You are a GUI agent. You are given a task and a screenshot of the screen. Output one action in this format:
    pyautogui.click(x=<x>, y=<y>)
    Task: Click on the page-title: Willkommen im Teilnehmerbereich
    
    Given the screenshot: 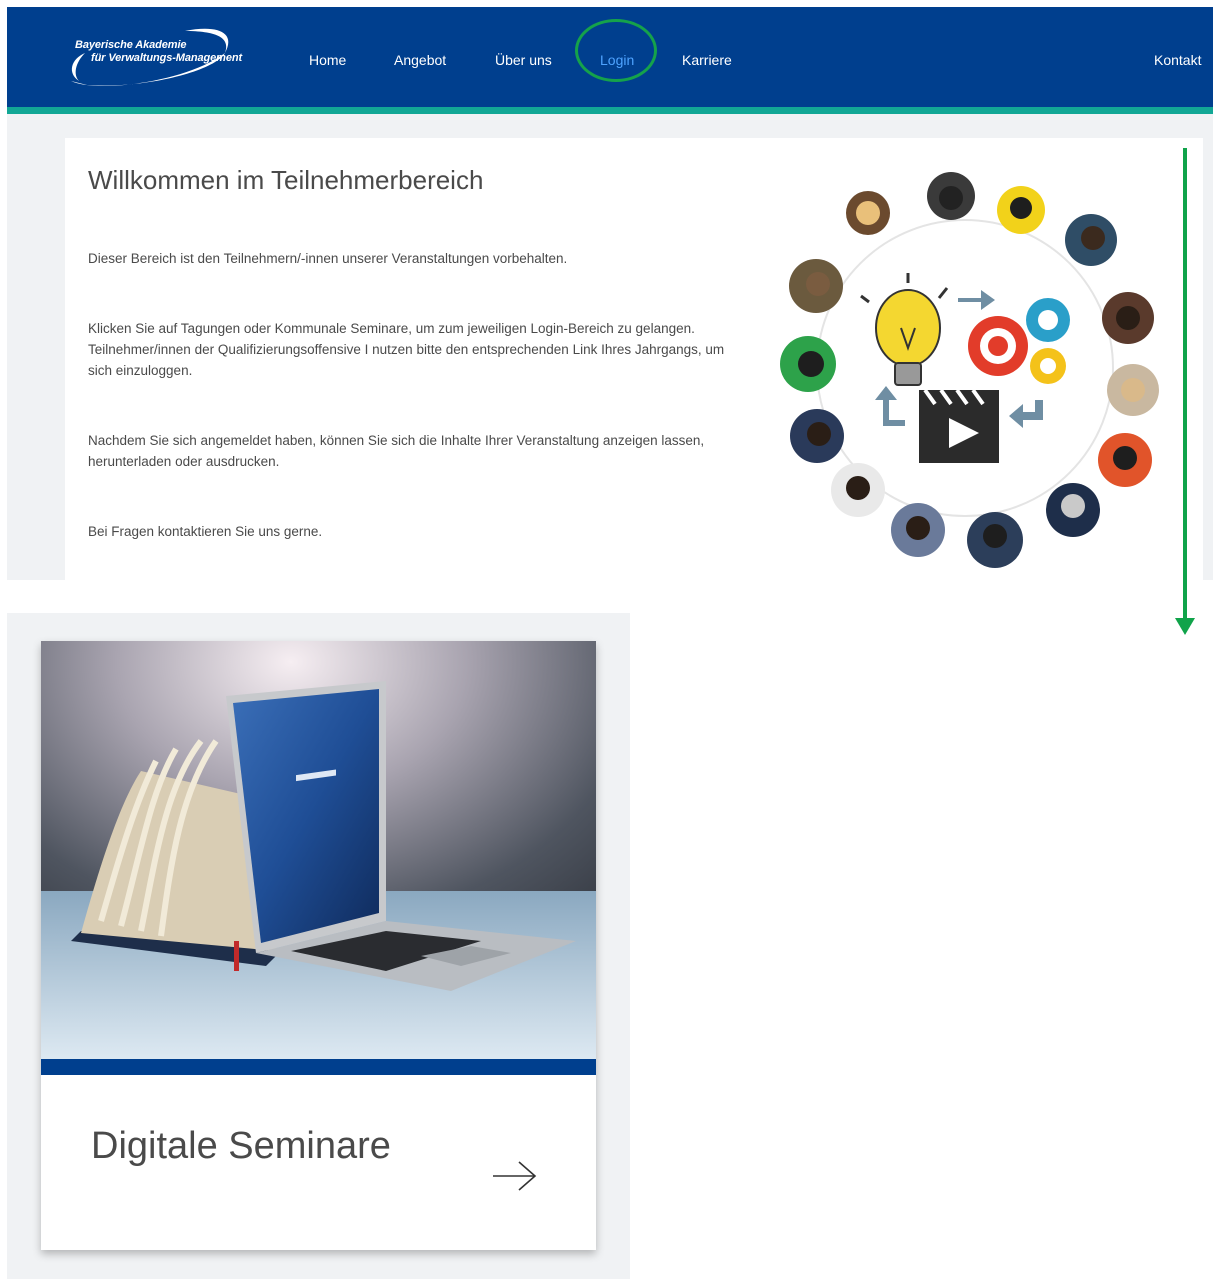 What is the action you would take?
    pyautogui.click(x=286, y=180)
    